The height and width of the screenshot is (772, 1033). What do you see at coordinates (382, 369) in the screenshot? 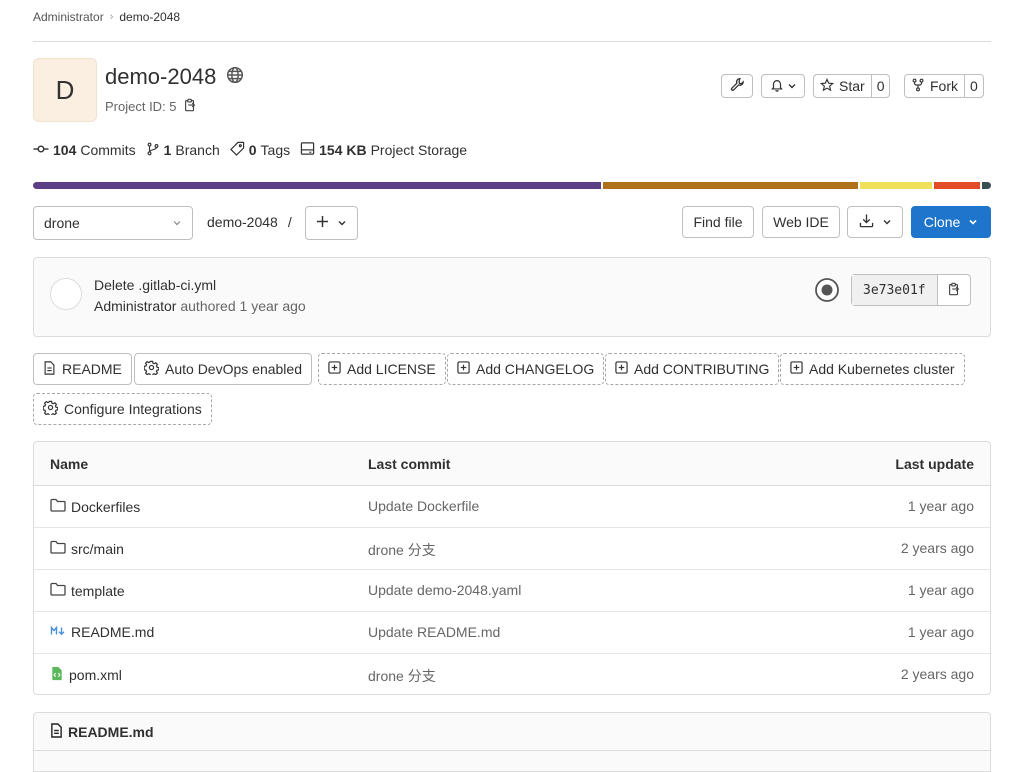
I see `add-license-link: Add LICENSE` at bounding box center [382, 369].